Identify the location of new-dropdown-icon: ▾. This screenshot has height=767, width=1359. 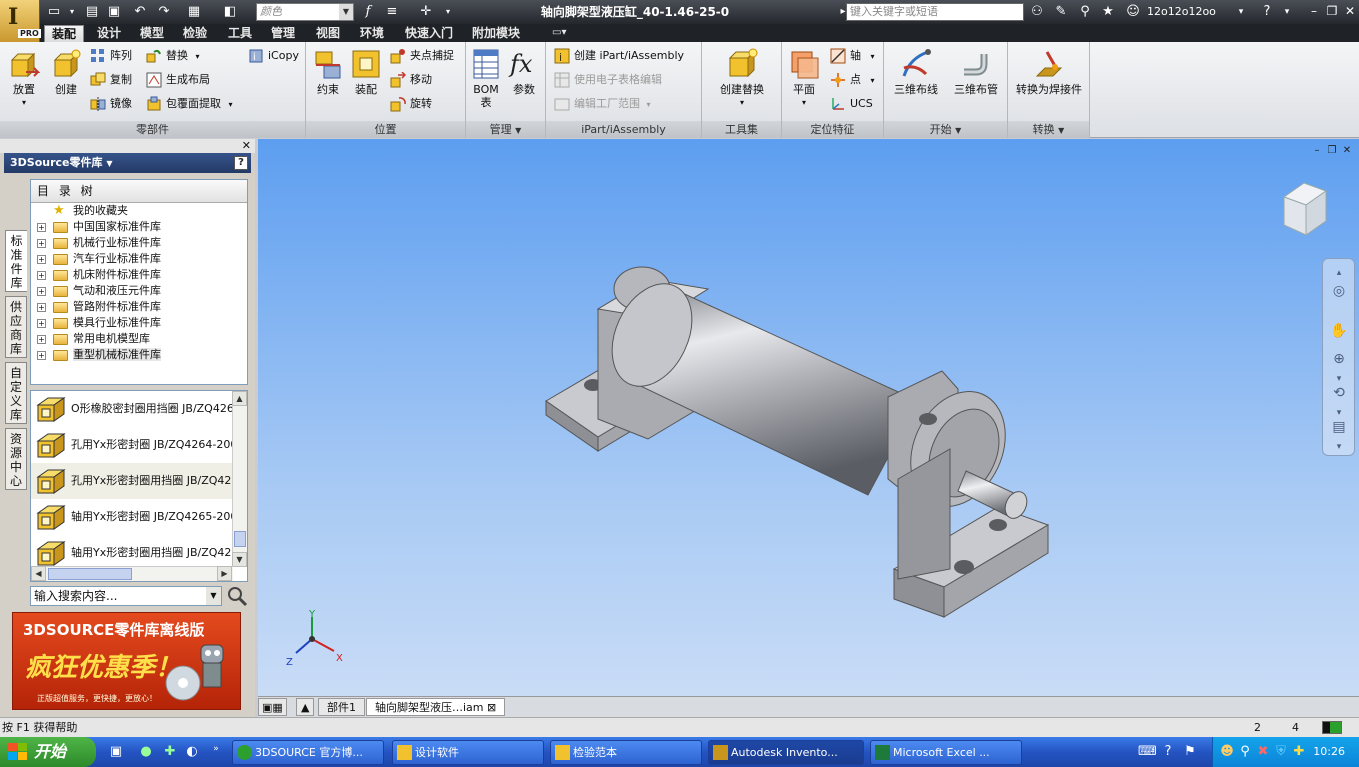
(72, 12).